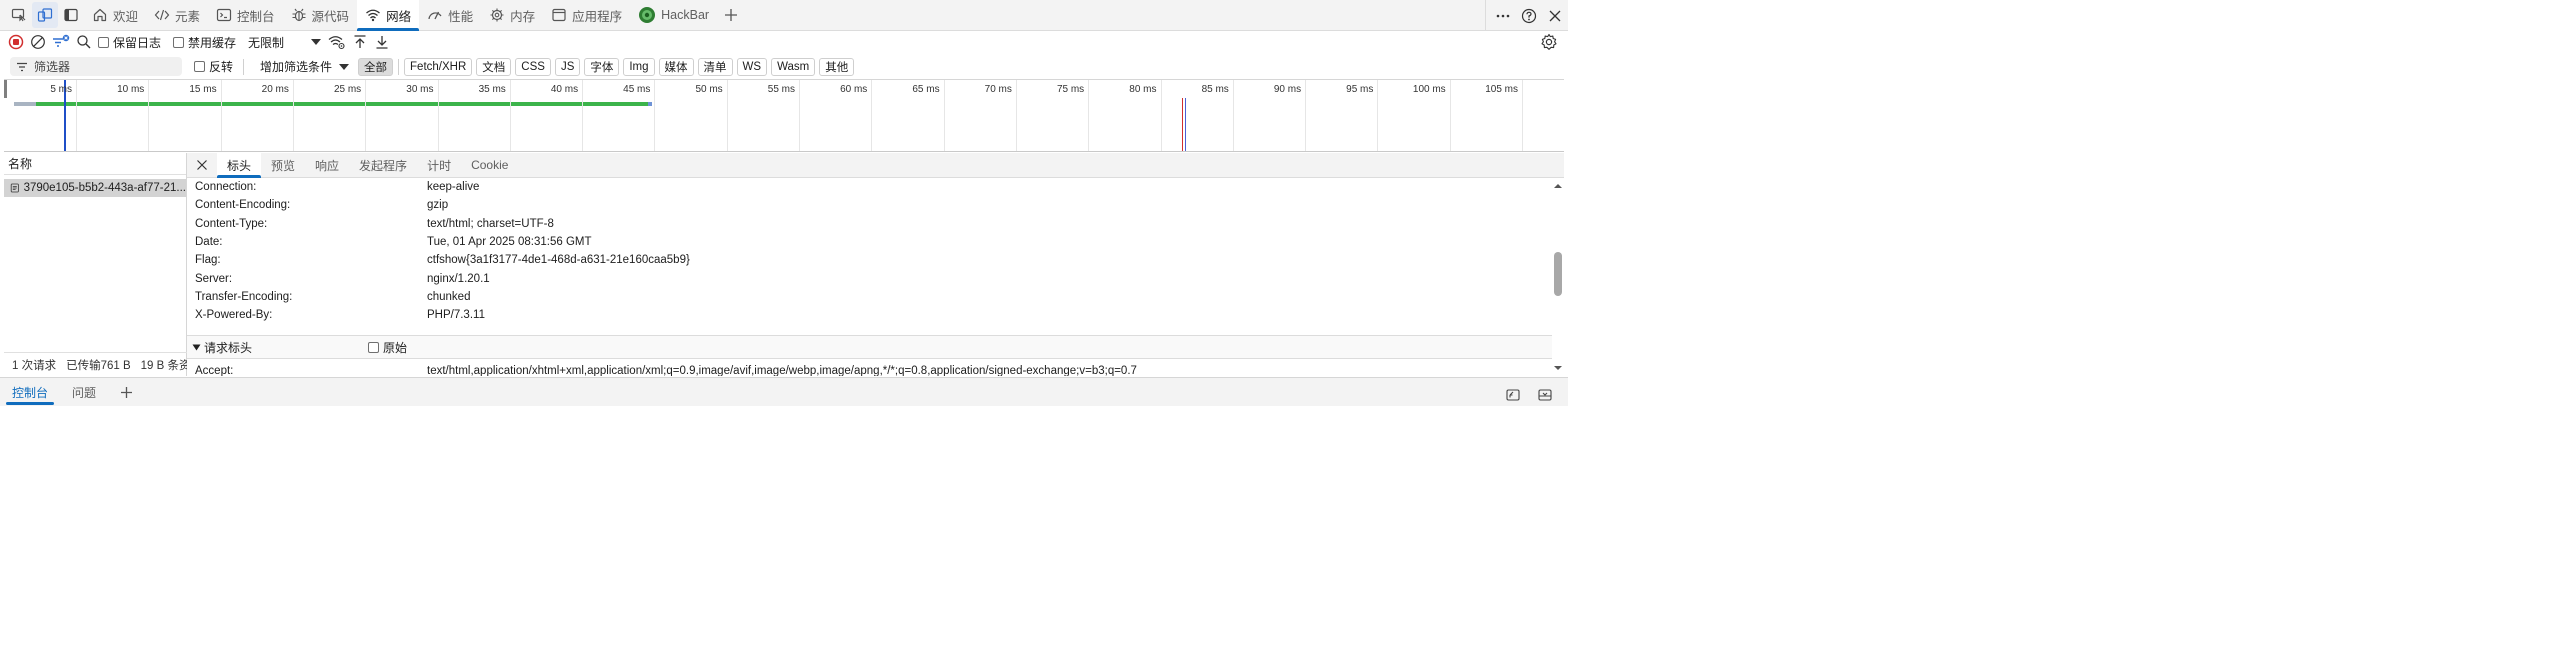  What do you see at coordinates (1555, 16) in the screenshot?
I see `close-devtools-button` at bounding box center [1555, 16].